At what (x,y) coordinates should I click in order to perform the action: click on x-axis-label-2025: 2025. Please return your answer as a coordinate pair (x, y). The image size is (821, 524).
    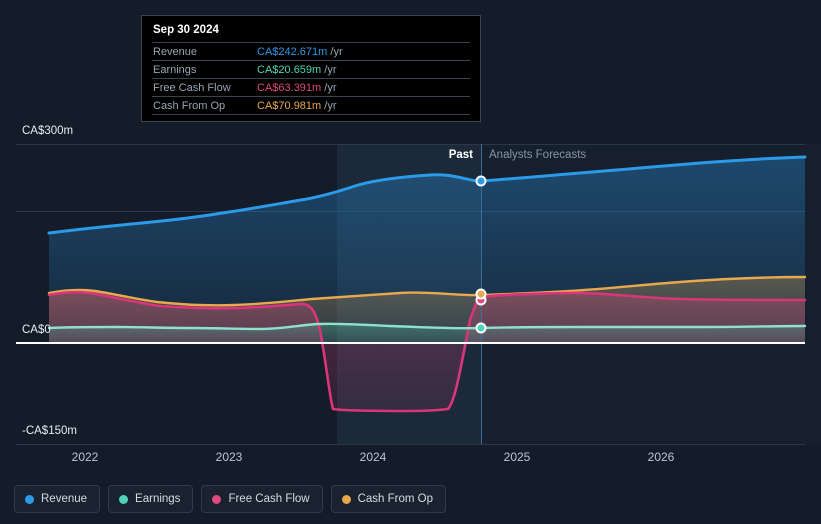
    Looking at the image, I should click on (517, 457).